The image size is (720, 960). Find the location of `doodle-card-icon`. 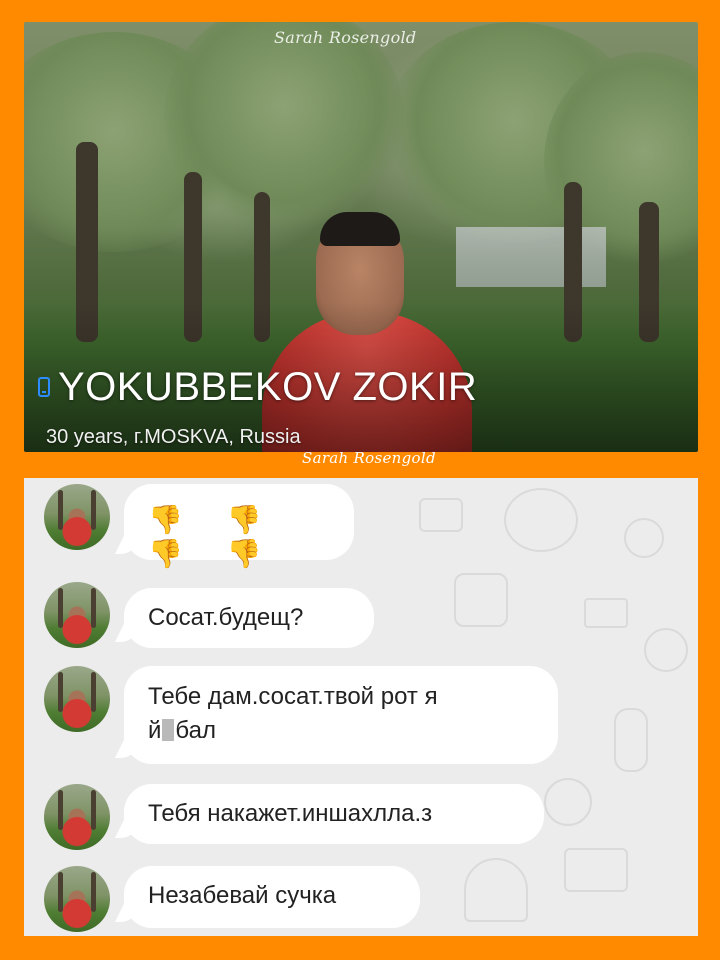

doodle-card-icon is located at coordinates (596, 870).